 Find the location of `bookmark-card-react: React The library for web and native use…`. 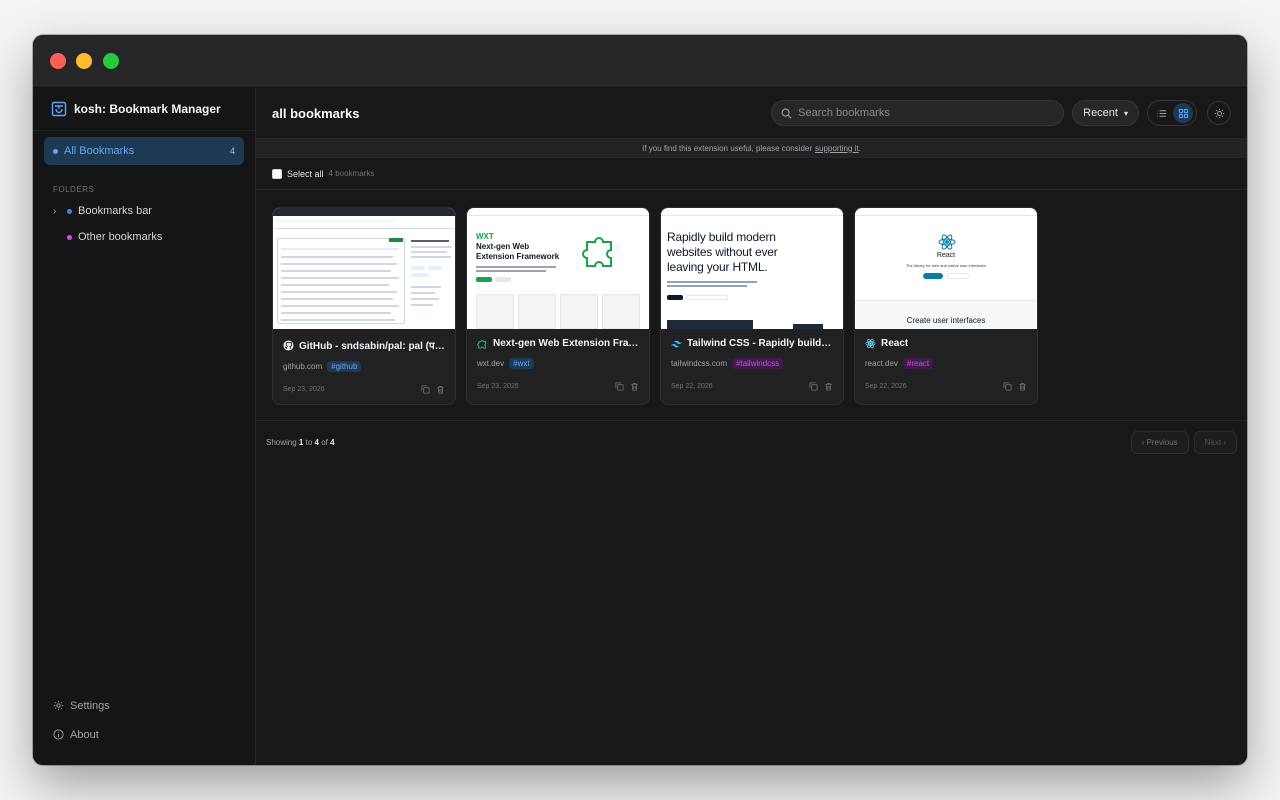

bookmark-card-react: React The library for web and native use… is located at coordinates (946, 306).